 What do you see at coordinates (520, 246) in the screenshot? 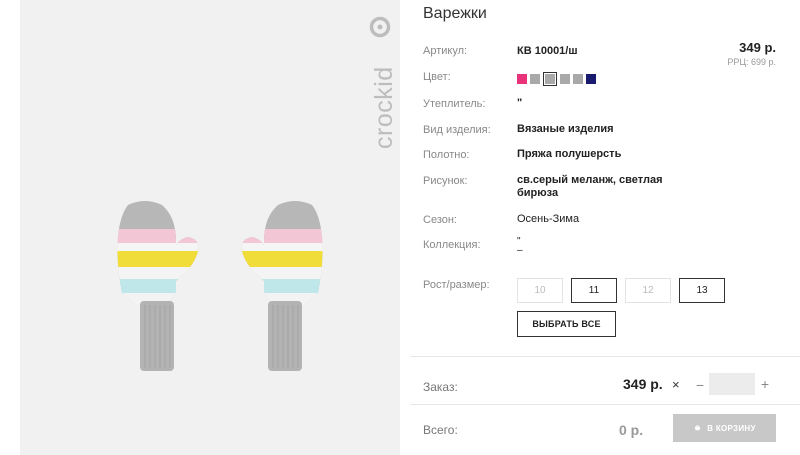
I see `collection-value: " –` at bounding box center [520, 246].